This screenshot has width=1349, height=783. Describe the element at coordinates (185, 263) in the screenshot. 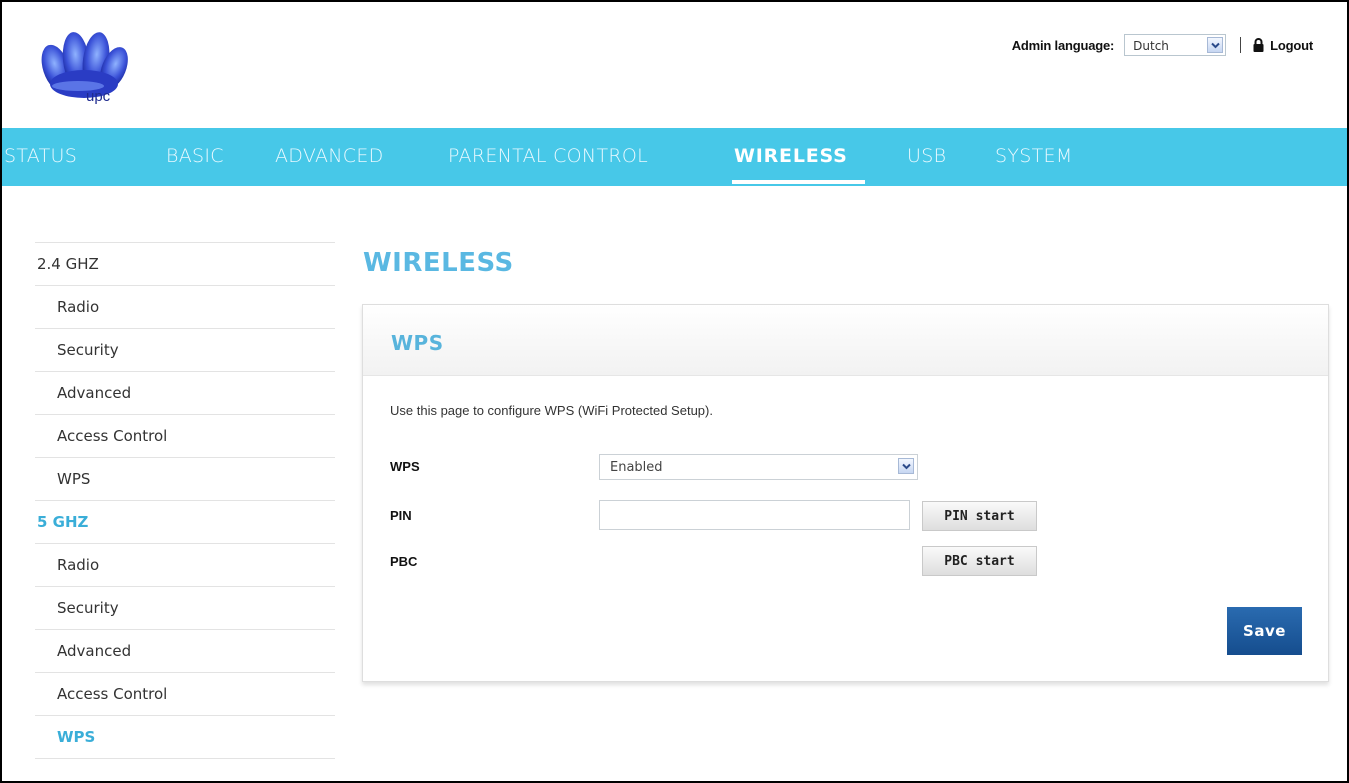

I see `sidebar-group-2-4ghz: 2.4 GHZ` at that location.